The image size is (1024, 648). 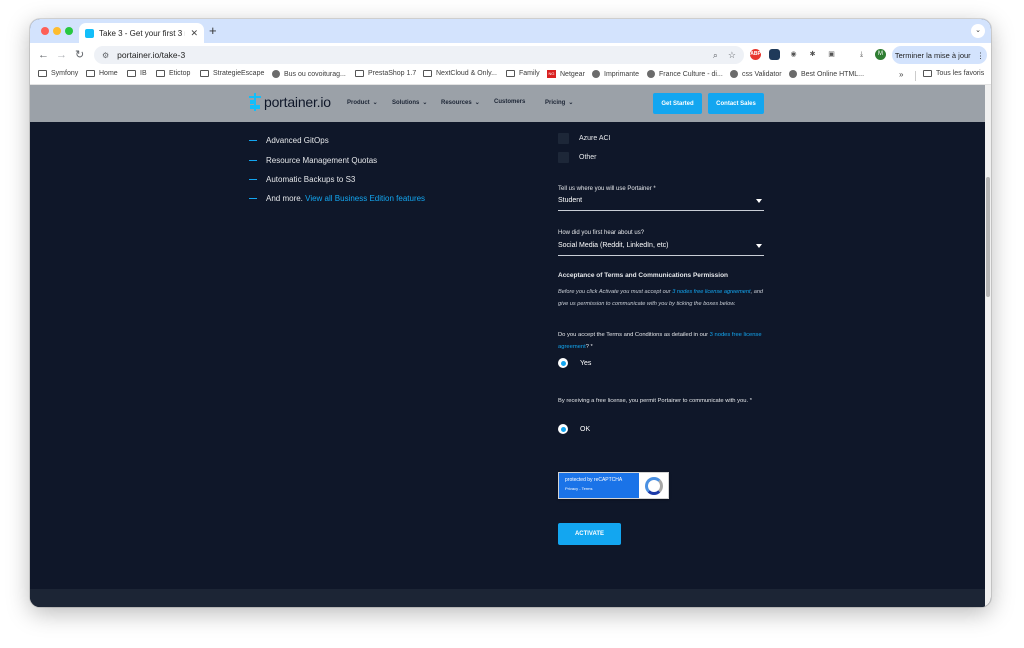 I want to click on hear-about-label: How did you first hear about us?, so click(x=601, y=233).